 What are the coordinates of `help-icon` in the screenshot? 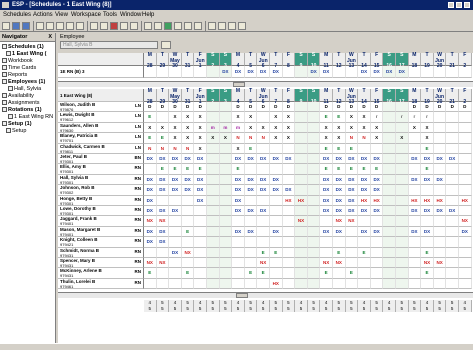 It's located at (242, 26).